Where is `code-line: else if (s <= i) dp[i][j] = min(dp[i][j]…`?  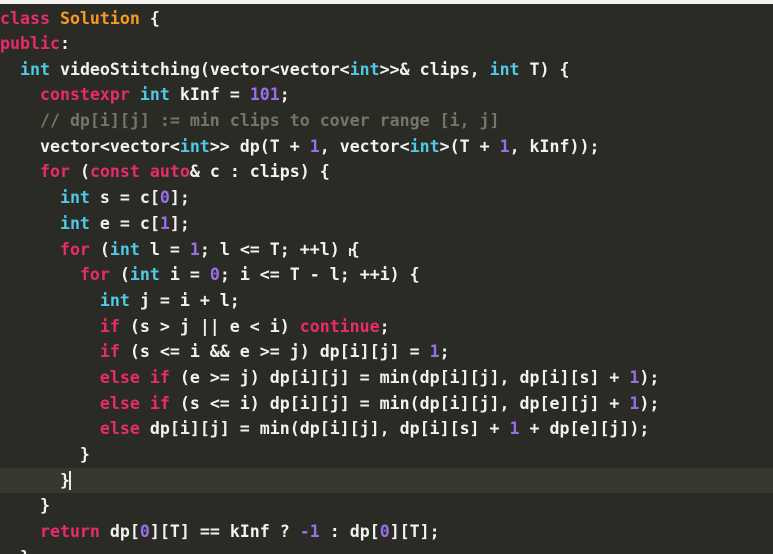
code-line: else if (s <= i) dp[i][j] = min(dp[i][j]… is located at coordinates (386, 404).